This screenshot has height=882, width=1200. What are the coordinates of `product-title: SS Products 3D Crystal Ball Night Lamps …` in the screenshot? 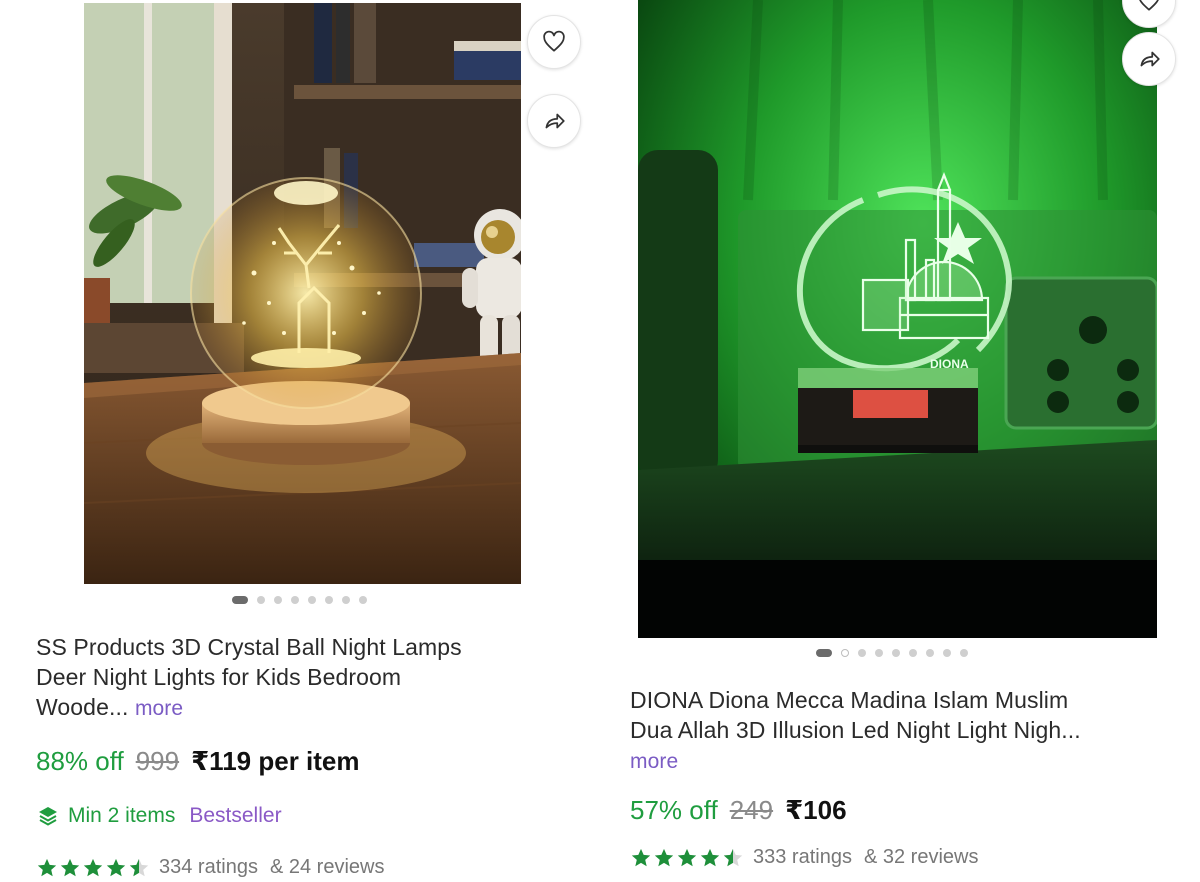 It's located at (306, 678).